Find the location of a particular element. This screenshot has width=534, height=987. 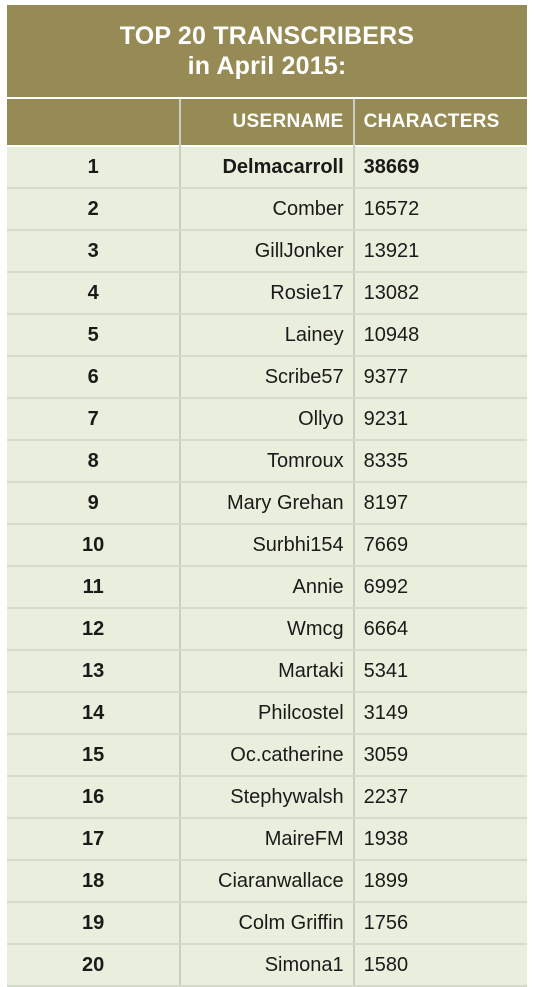

page-title-line-1: TOP 20 TRANSCRIBERS is located at coordinates (267, 36).